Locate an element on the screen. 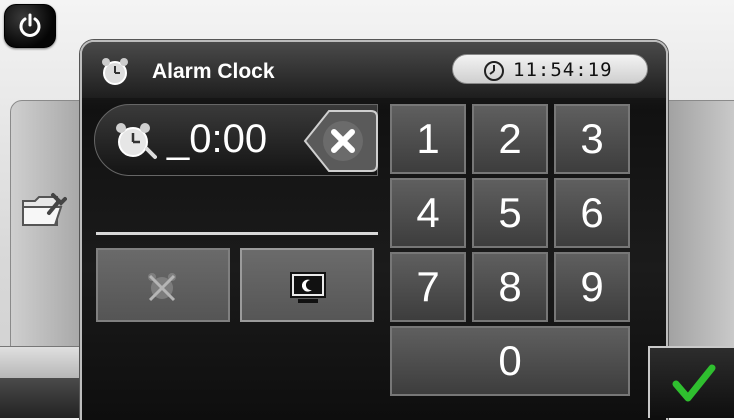 Image resolution: width=734 pixels, height=420 pixels. alarm-off-button is located at coordinates (163, 285).